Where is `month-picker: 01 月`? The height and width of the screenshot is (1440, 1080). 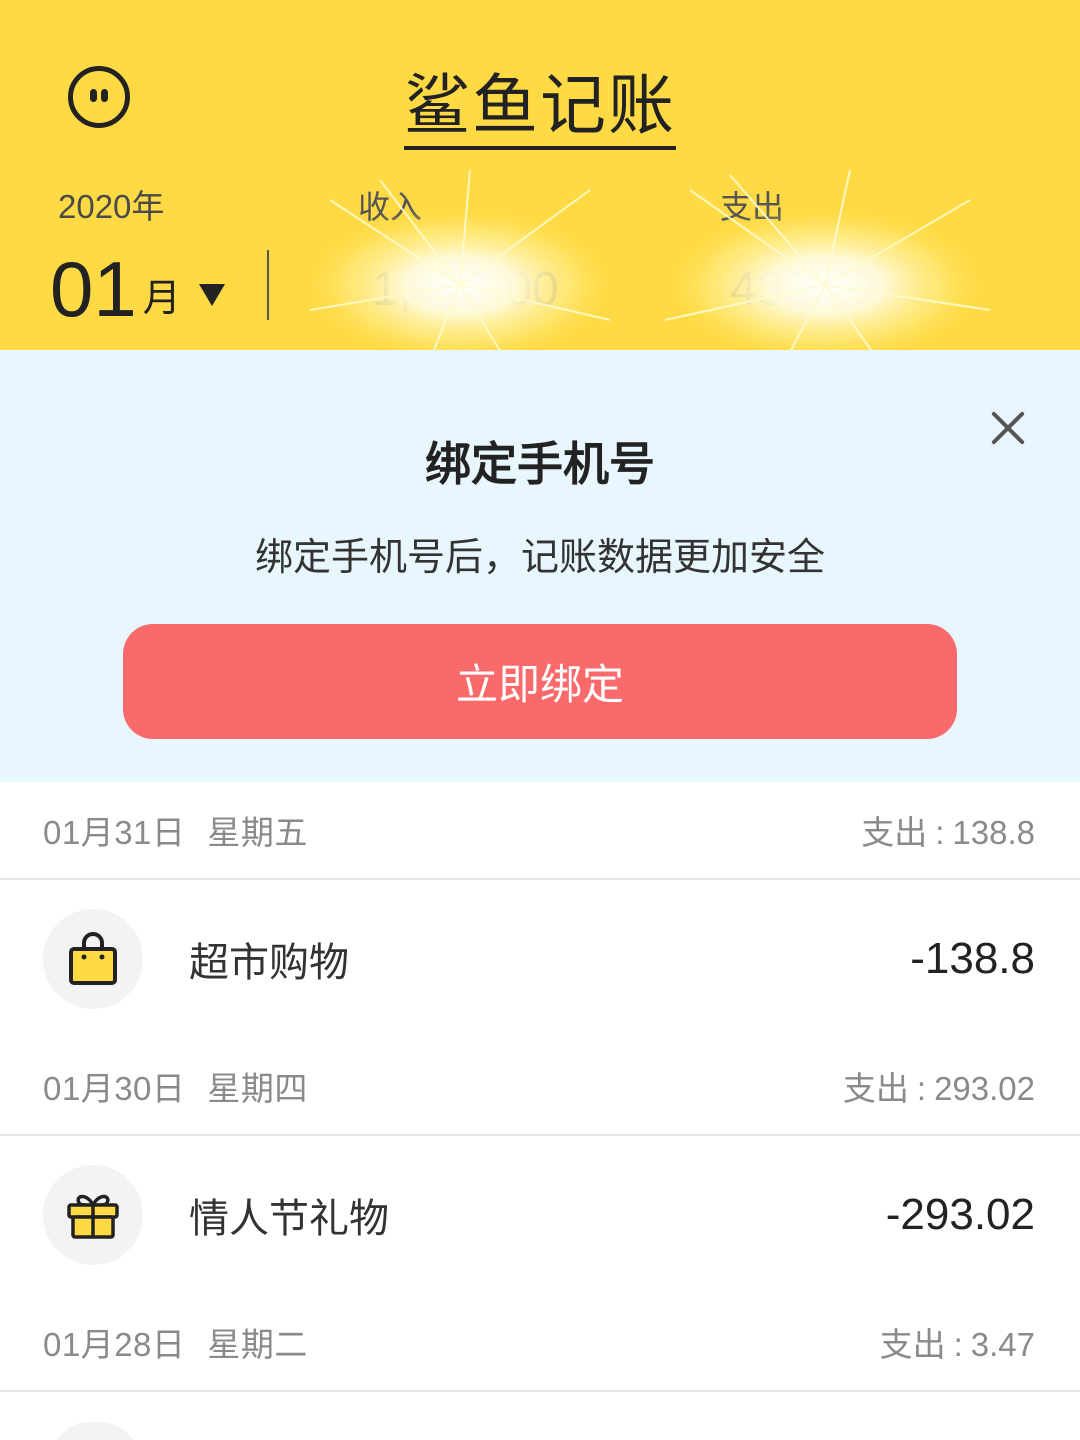 month-picker: 01 月 is located at coordinates (137, 283).